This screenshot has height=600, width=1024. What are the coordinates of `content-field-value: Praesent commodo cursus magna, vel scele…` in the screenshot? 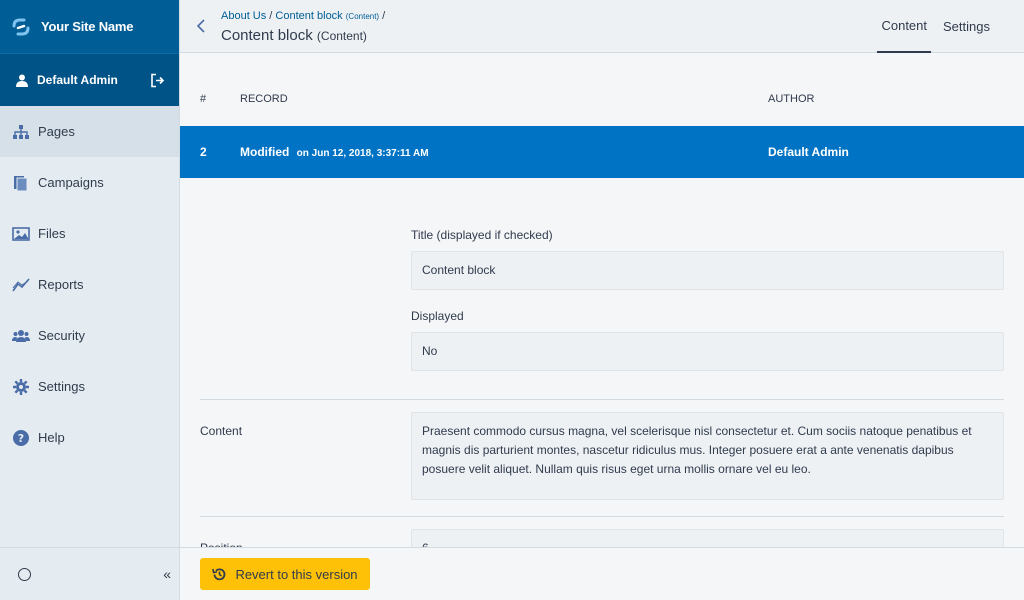 It's located at (707, 456).